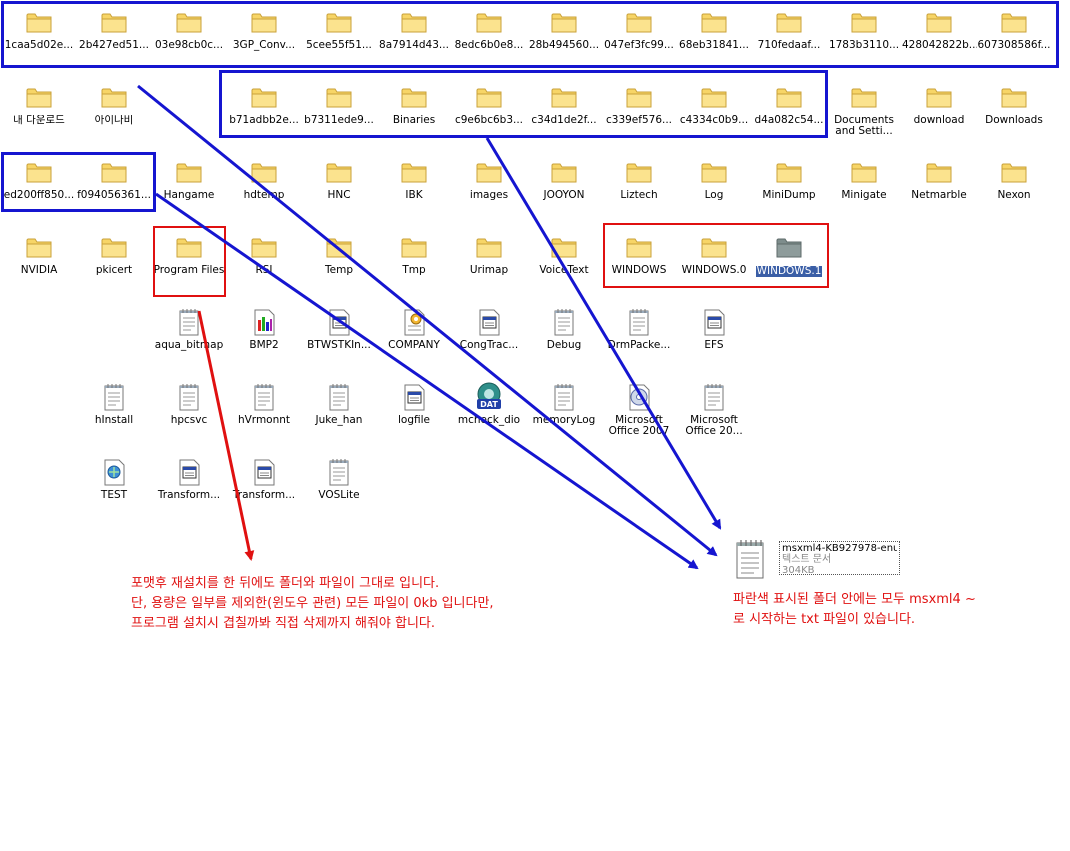 The height and width of the screenshot is (851, 1070). Describe the element at coordinates (839, 558) in the screenshot. I see `target-file-details: msxml4-KB927978-enu 텍스트 문서 304KB` at that location.